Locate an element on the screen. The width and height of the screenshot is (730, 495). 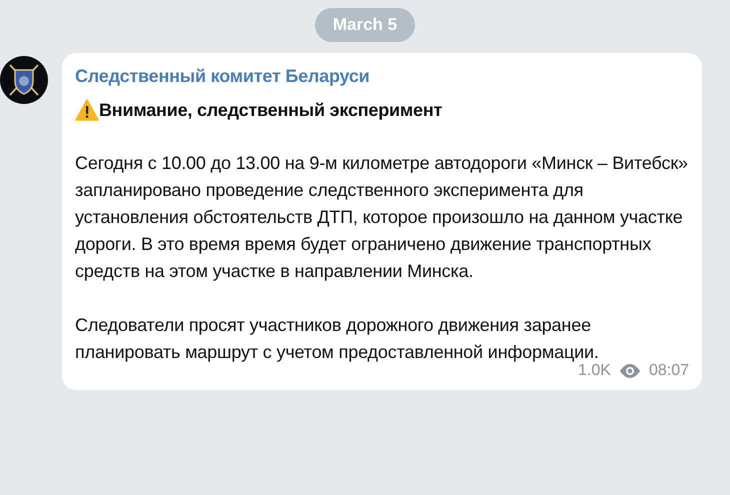
date-badge: March 5 is located at coordinates (365, 25).